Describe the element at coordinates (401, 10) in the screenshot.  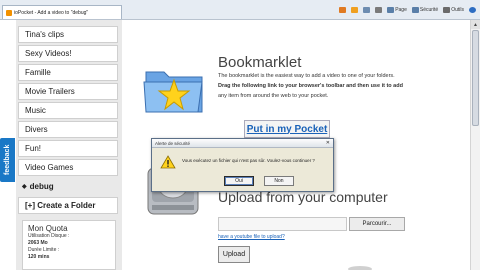
I see `page-menu-label: Page` at that location.